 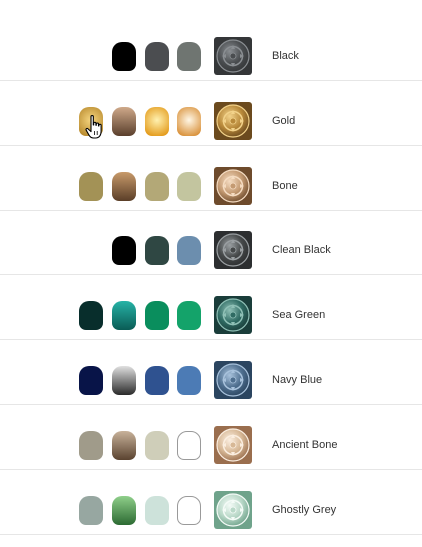 I want to click on colour-row: Sea Green, so click(x=211, y=308).